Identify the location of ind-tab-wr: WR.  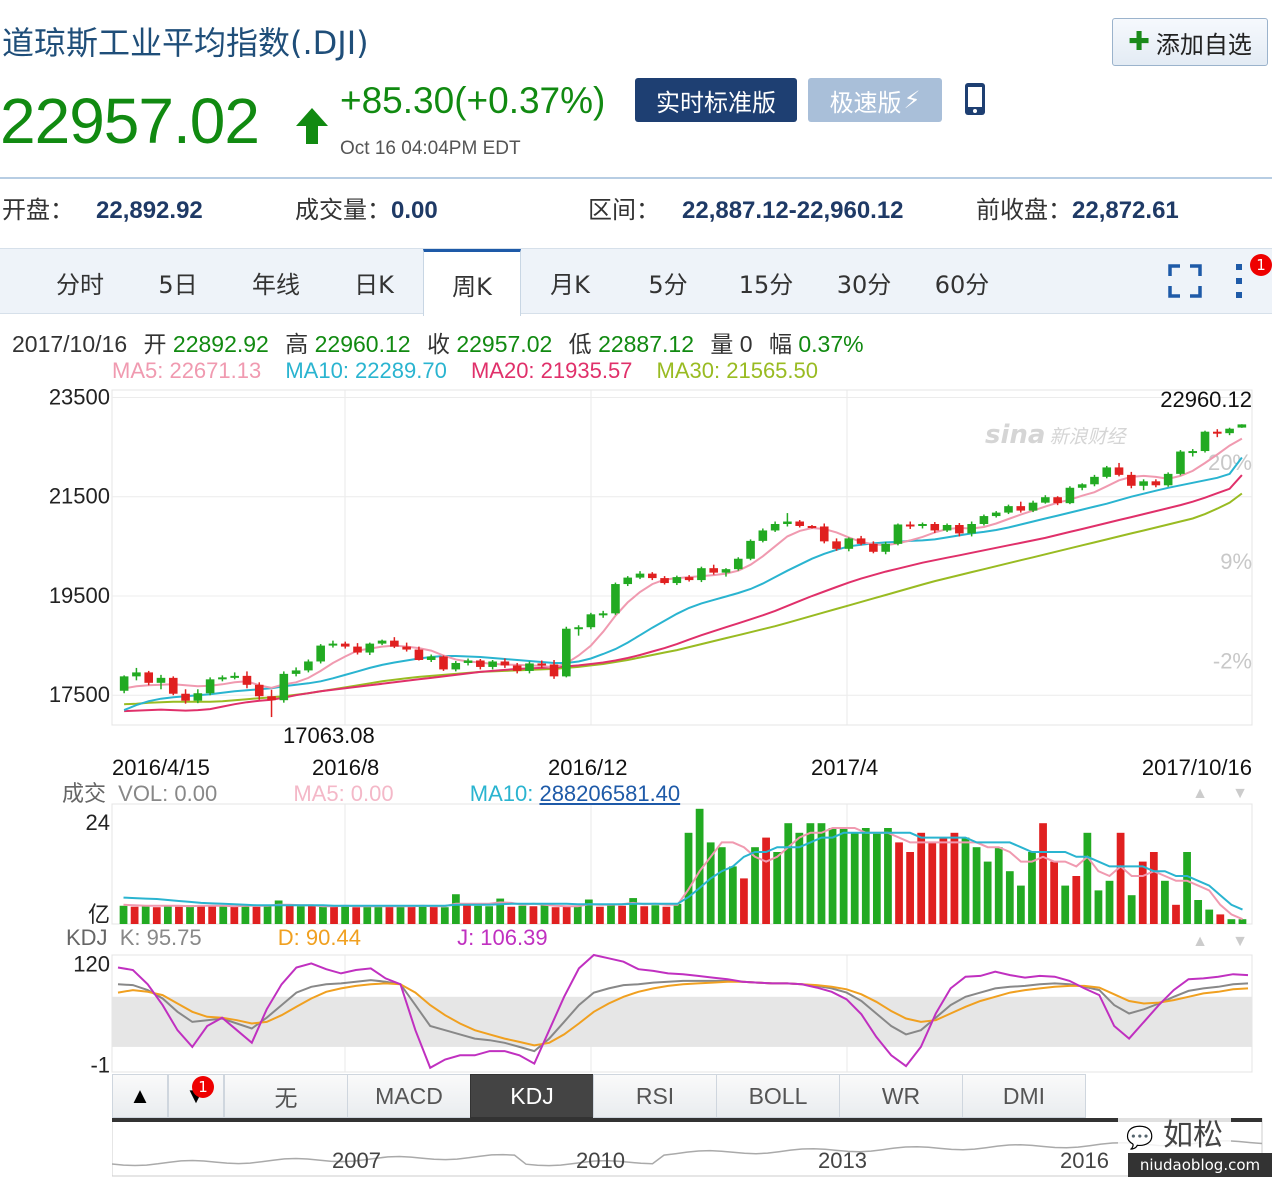
(901, 1096).